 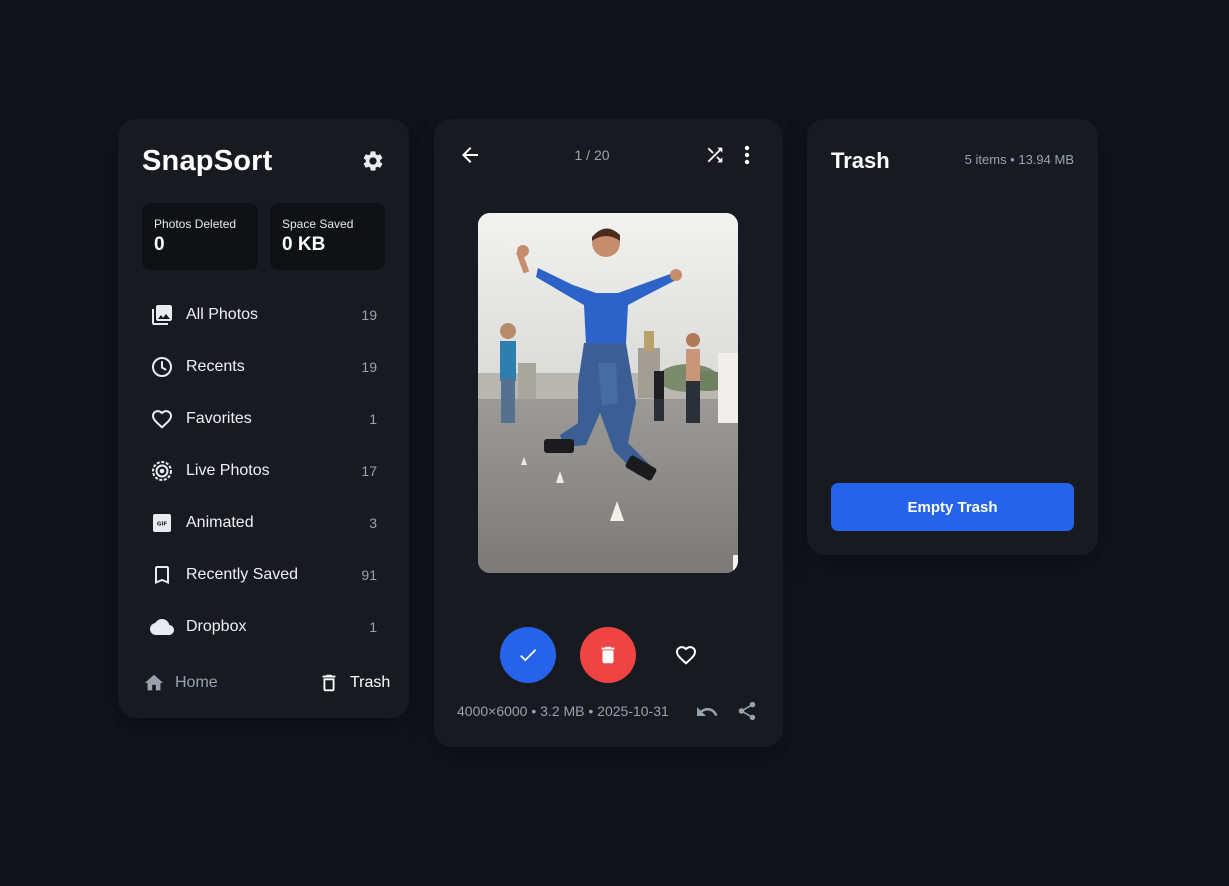 I want to click on delete-button, so click(x=608, y=655).